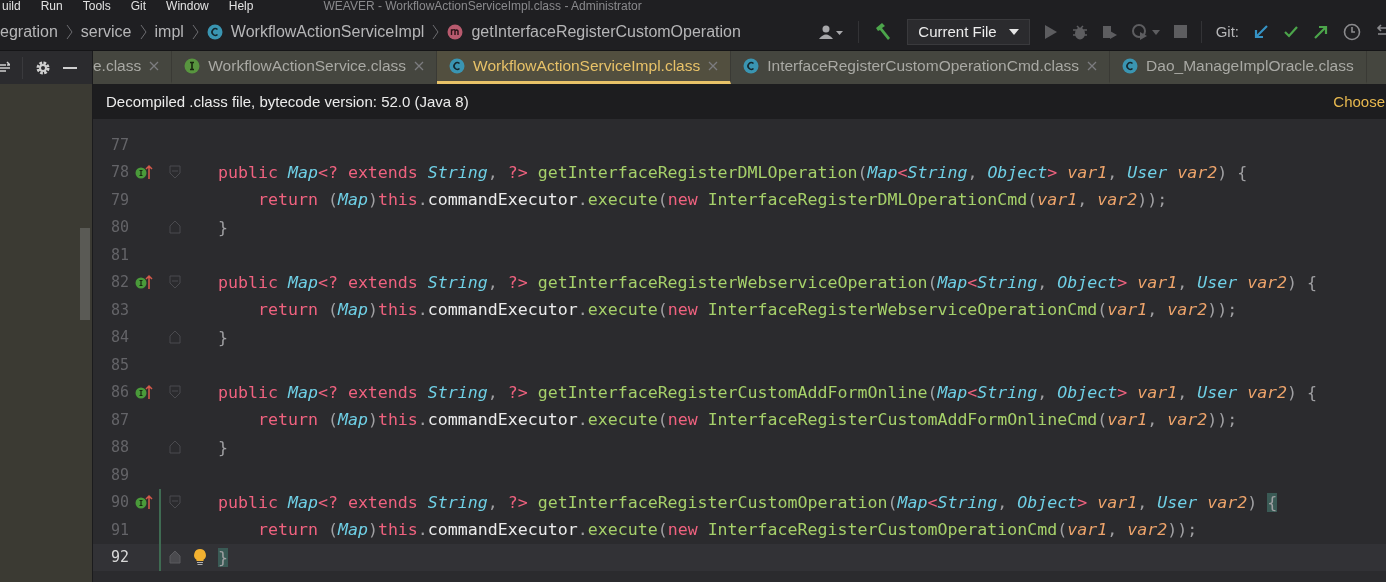 This screenshot has height=582, width=1386. What do you see at coordinates (119, 172) in the screenshot?
I see `line-number: 78` at bounding box center [119, 172].